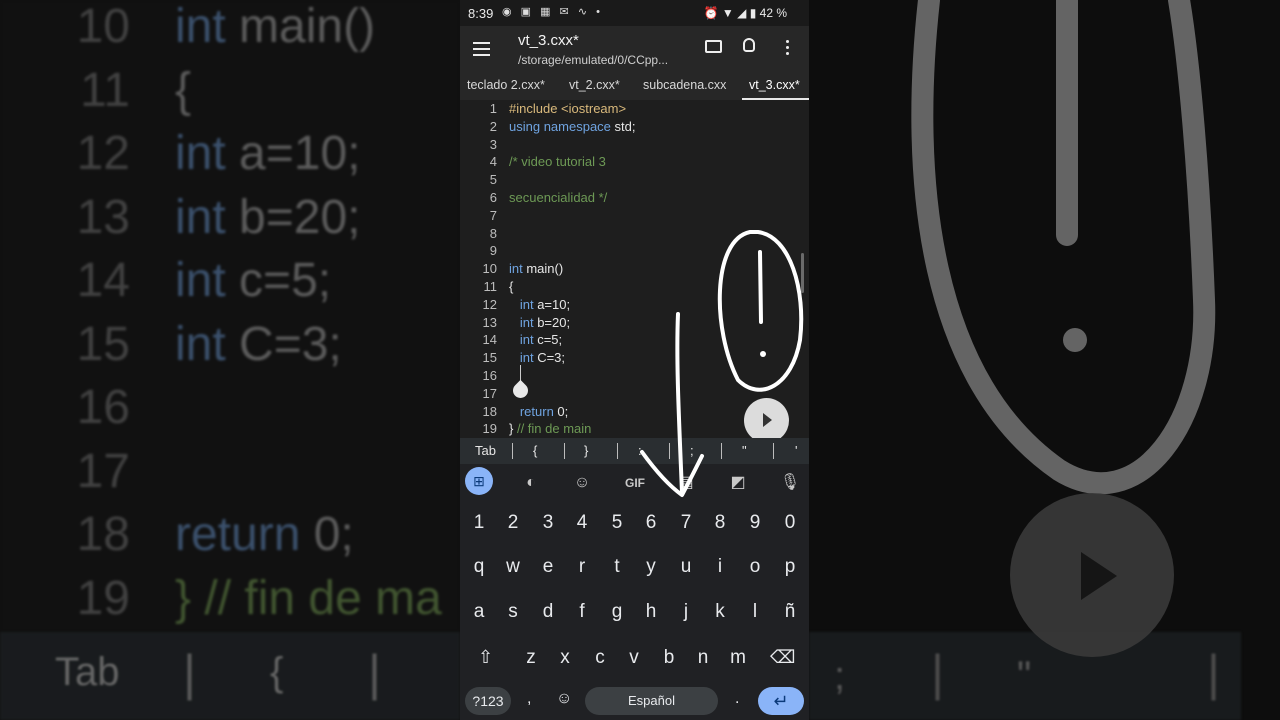  Describe the element at coordinates (744, 450) in the screenshot. I see `symbol-key: "` at that location.